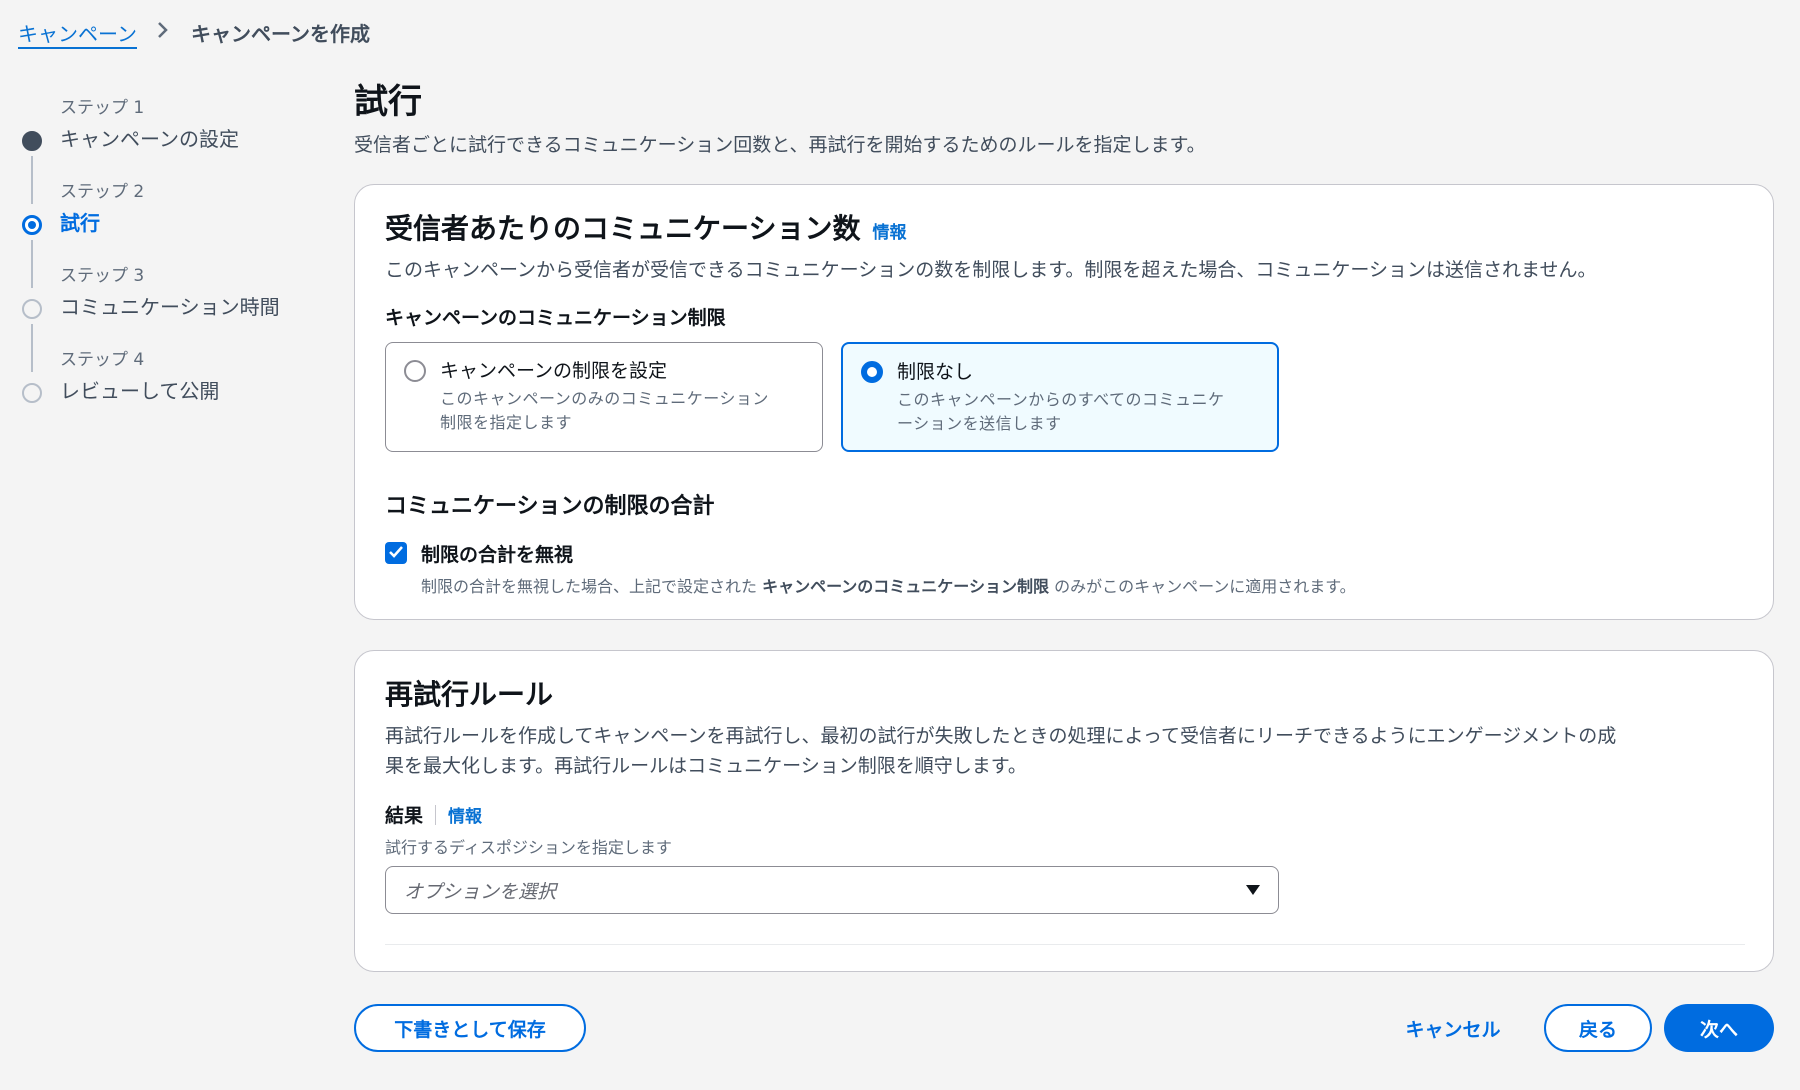 The width and height of the screenshot is (1800, 1090). I want to click on step-current-icon, so click(32, 225).